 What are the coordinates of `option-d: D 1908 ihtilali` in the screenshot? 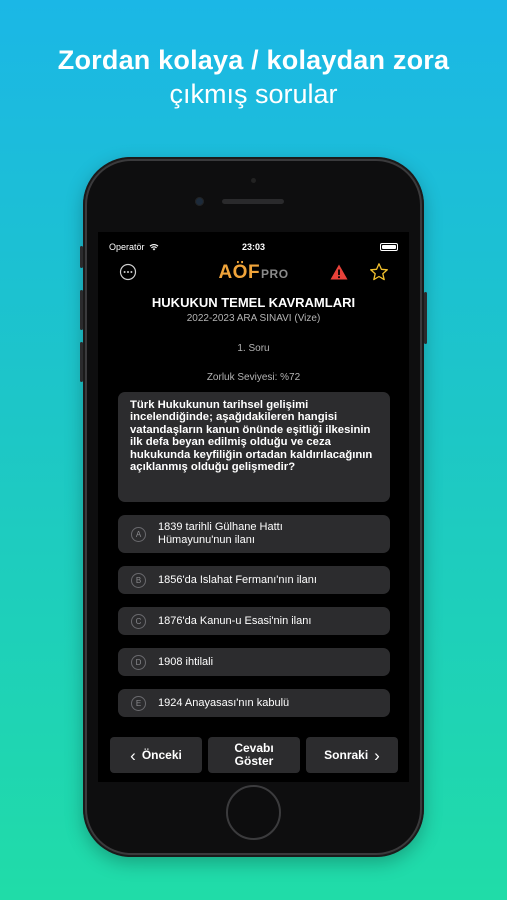 It's located at (254, 662).